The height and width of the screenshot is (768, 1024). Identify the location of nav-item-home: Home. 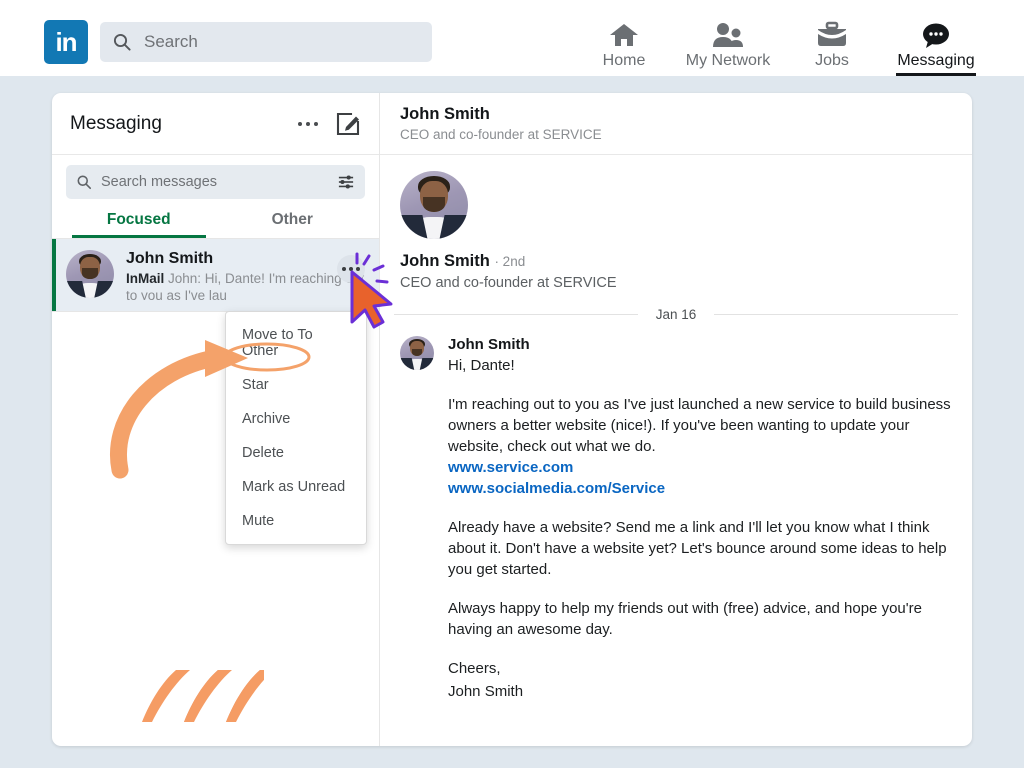
(624, 38).